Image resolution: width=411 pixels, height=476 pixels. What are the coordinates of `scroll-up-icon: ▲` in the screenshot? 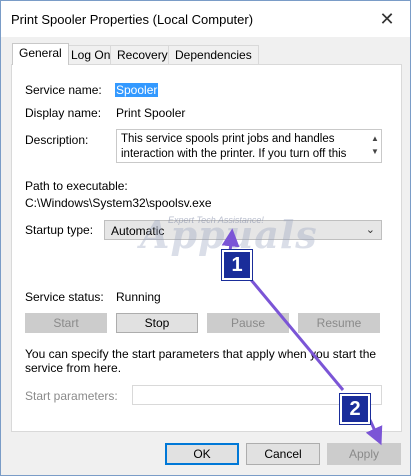 It's located at (375, 138).